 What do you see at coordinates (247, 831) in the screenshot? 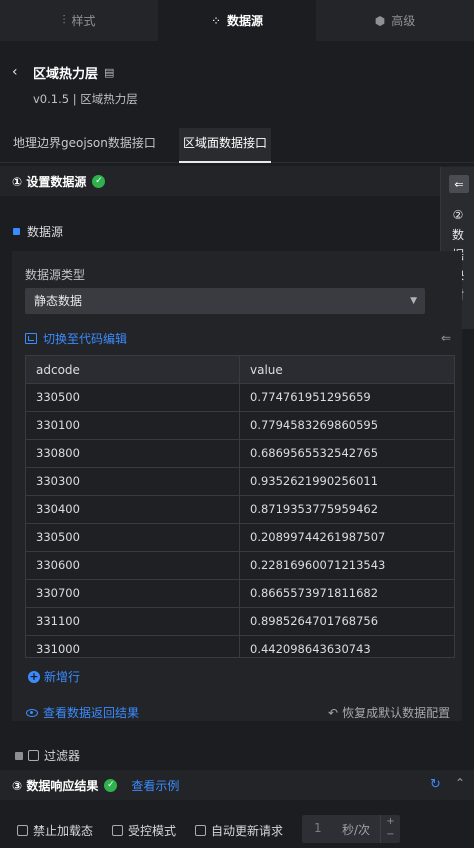
I see `auto-update-label: 自动更新请求` at bounding box center [247, 831].